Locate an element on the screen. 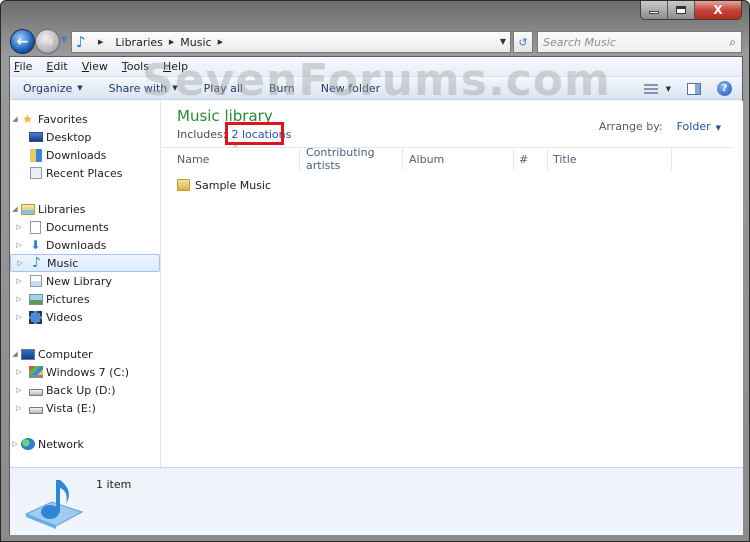 The width and height of the screenshot is (750, 542). arrange-by-value: Folder is located at coordinates (693, 126).